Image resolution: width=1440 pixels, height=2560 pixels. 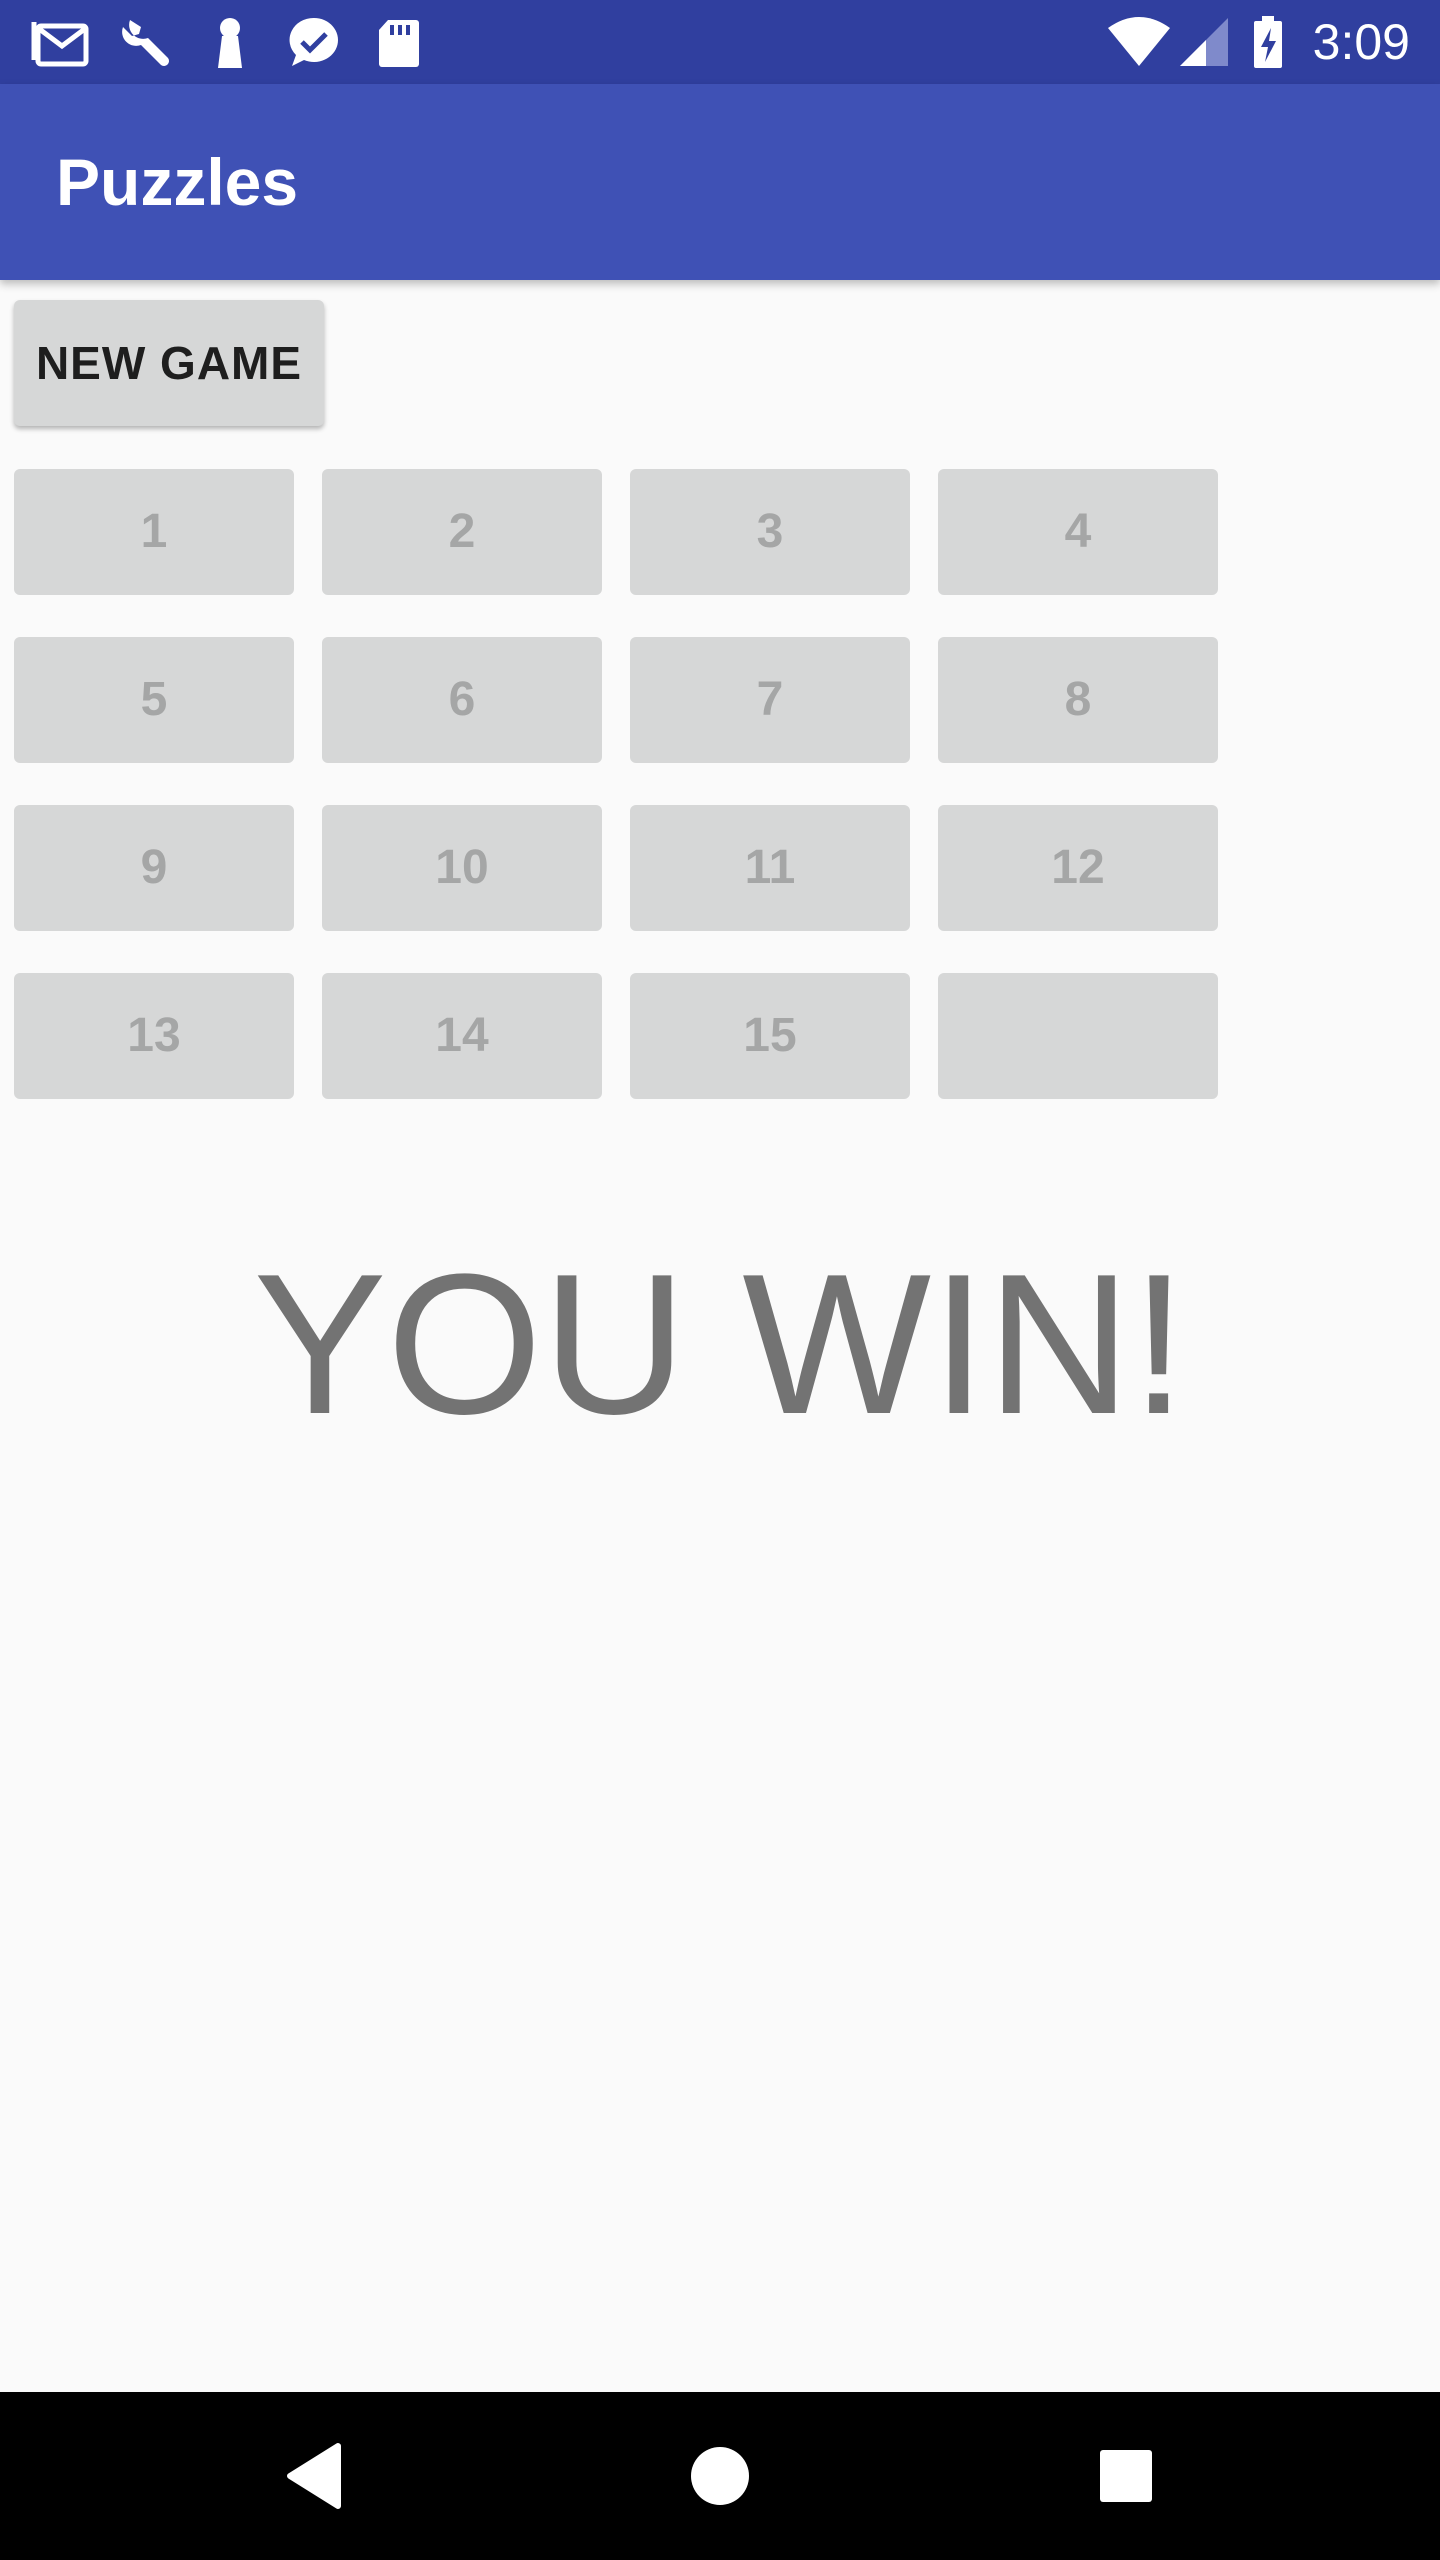 I want to click on tile-6: 6, so click(x=462, y=700).